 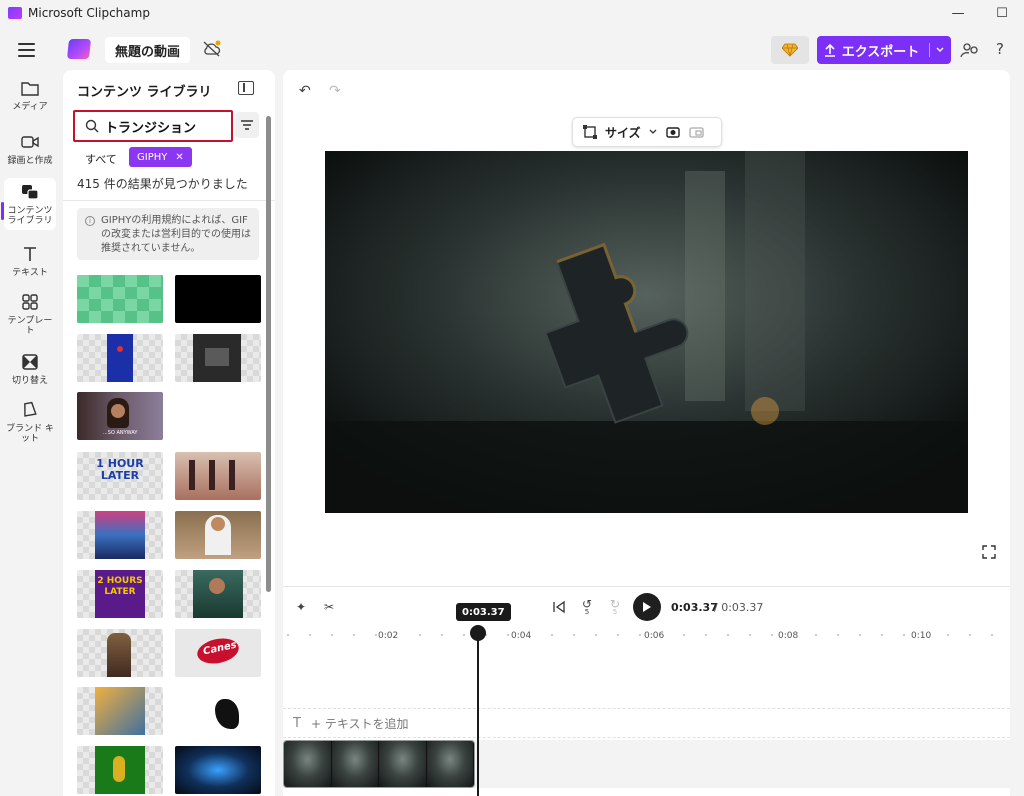 I want to click on play-button, so click(x=647, y=607).